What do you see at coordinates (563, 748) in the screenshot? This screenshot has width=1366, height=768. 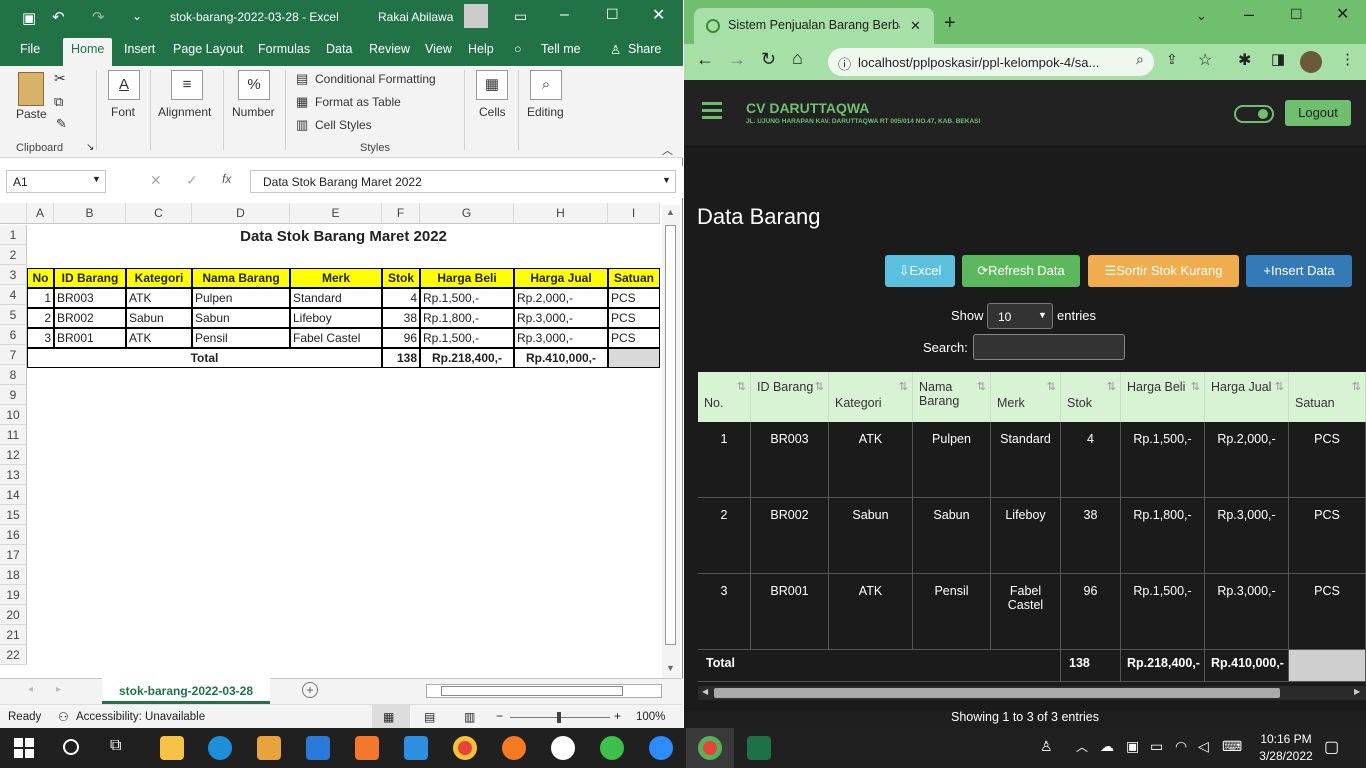 I see `app-icon` at bounding box center [563, 748].